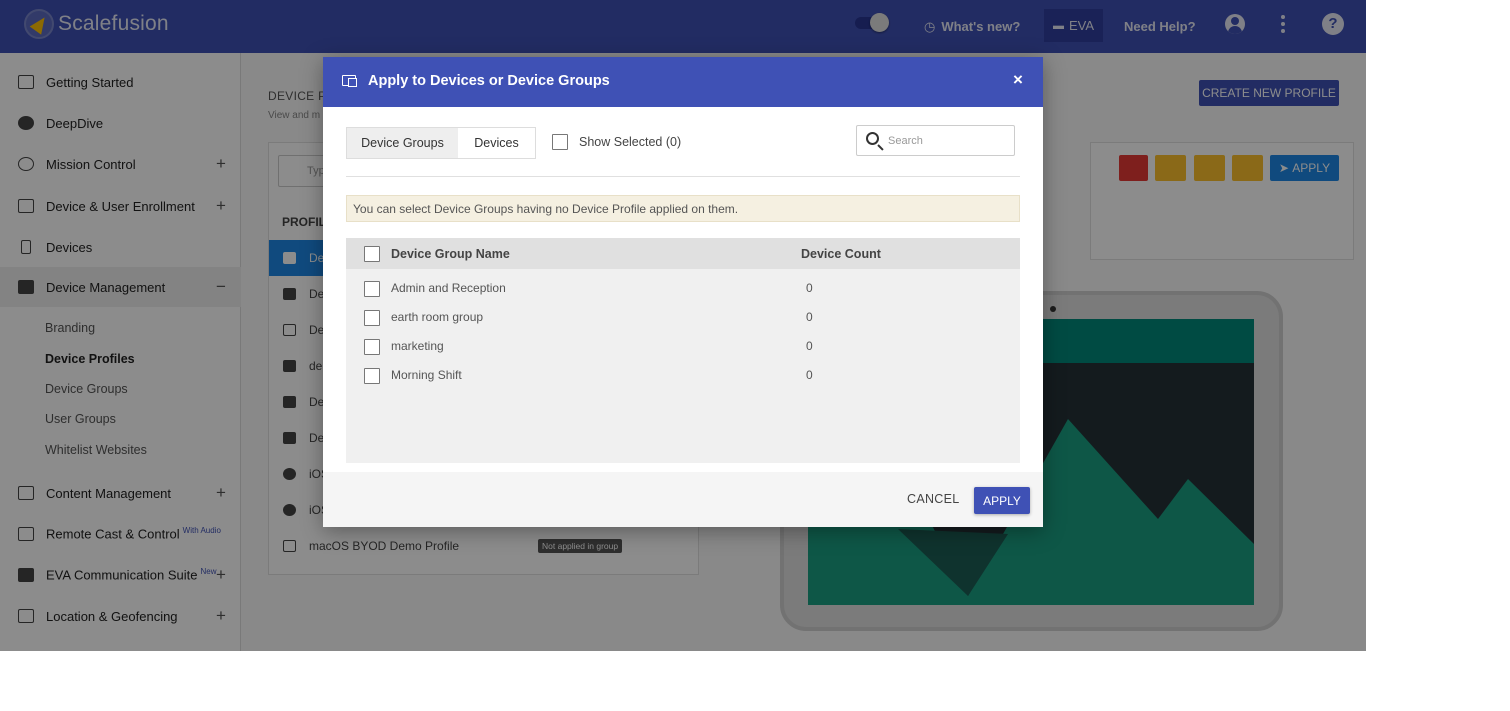 This screenshot has height=711, width=1510. Describe the element at coordinates (683, 82) in the screenshot. I see `dialog-header: Apply to Devices or Device Groups ×` at that location.